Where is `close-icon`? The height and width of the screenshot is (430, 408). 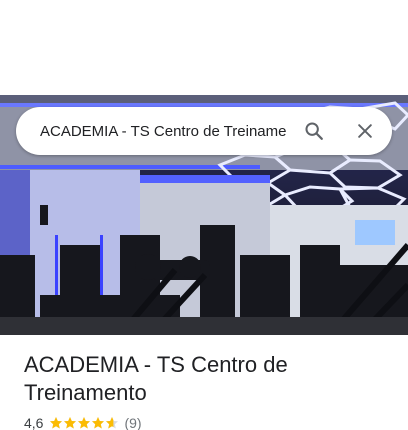 close-icon is located at coordinates (365, 131).